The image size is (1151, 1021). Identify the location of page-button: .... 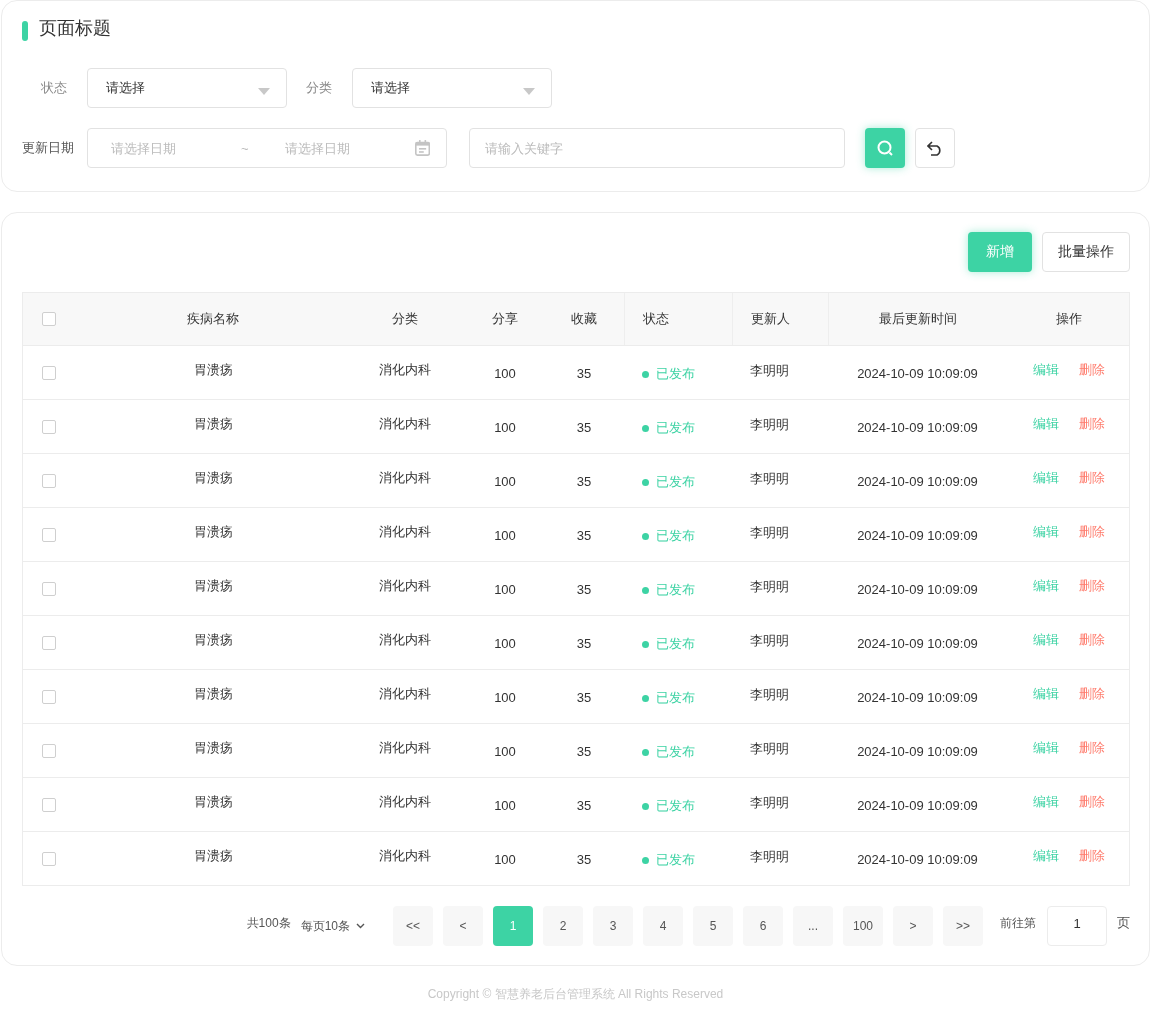
(813, 926).